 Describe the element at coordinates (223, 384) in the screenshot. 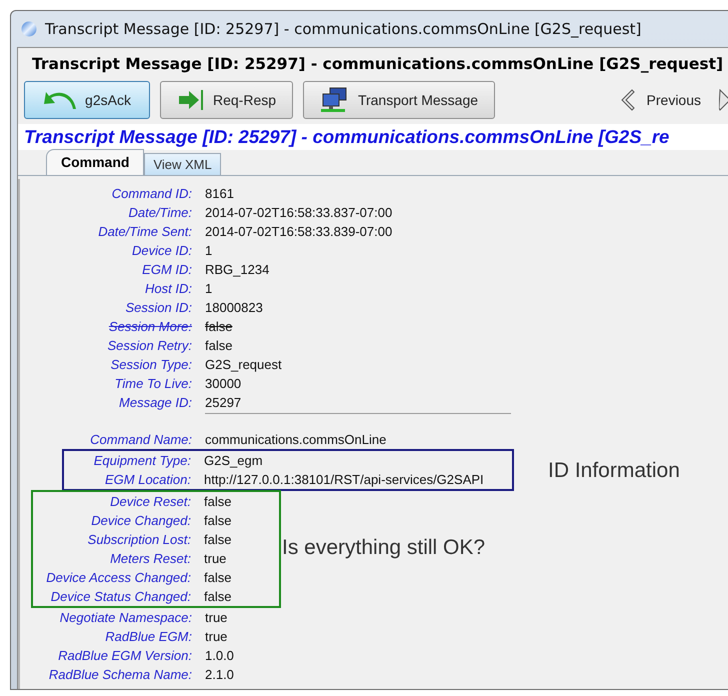

I see `field-value: 30000` at that location.